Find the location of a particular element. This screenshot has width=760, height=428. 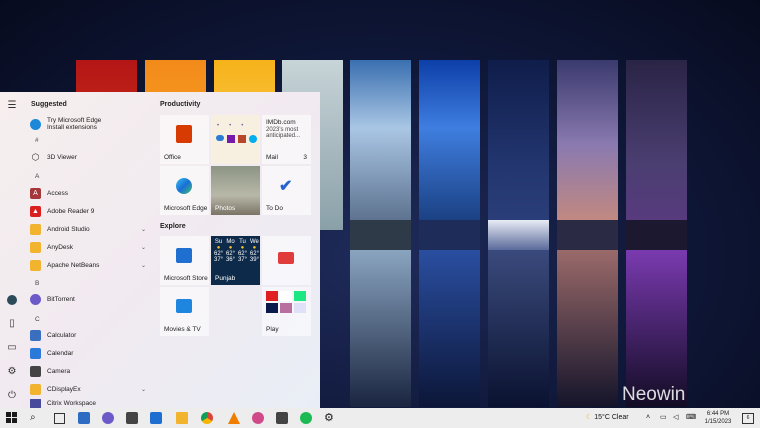

notification-center-icon: 6 is located at coordinates (748, 418).